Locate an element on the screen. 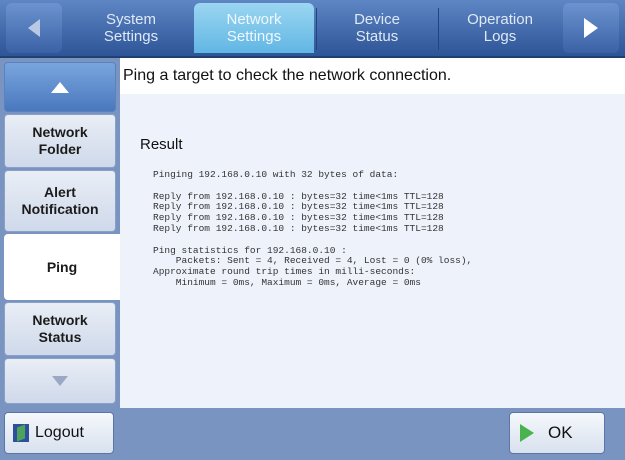 Image resolution: width=625 pixels, height=460 pixels. next-tabs-button is located at coordinates (591, 28).